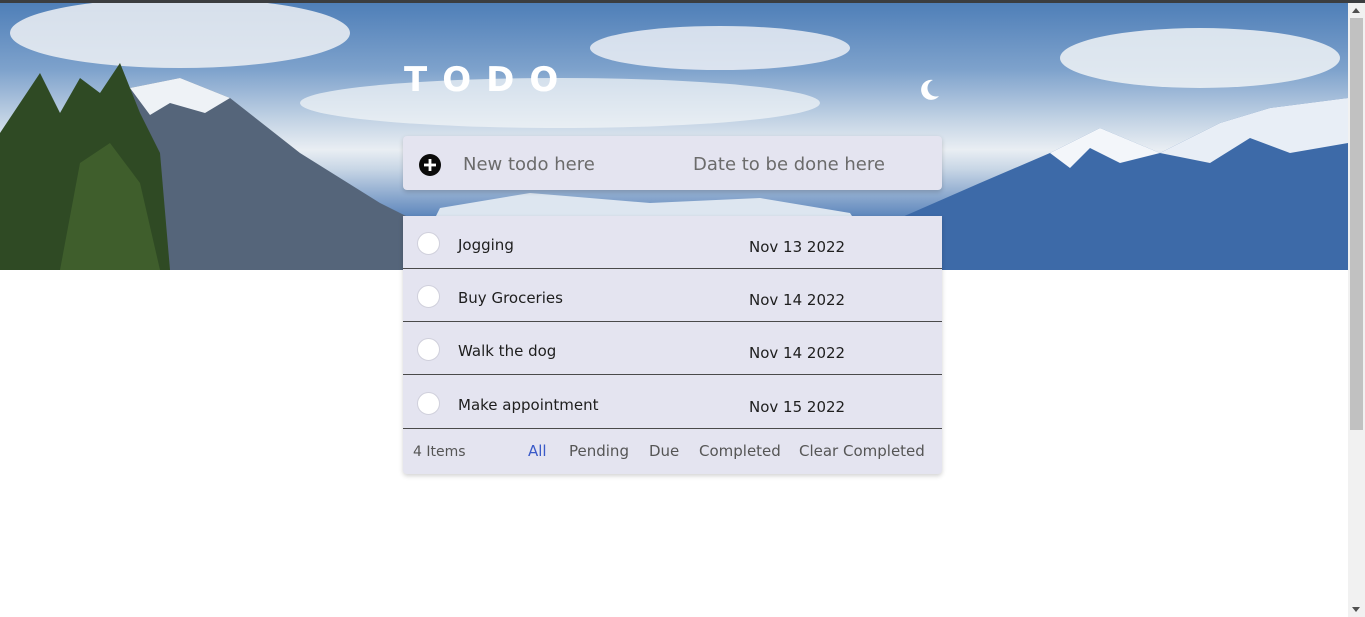 The image size is (1365, 617). What do you see at coordinates (740, 451) in the screenshot?
I see `filter-completed: Completed` at bounding box center [740, 451].